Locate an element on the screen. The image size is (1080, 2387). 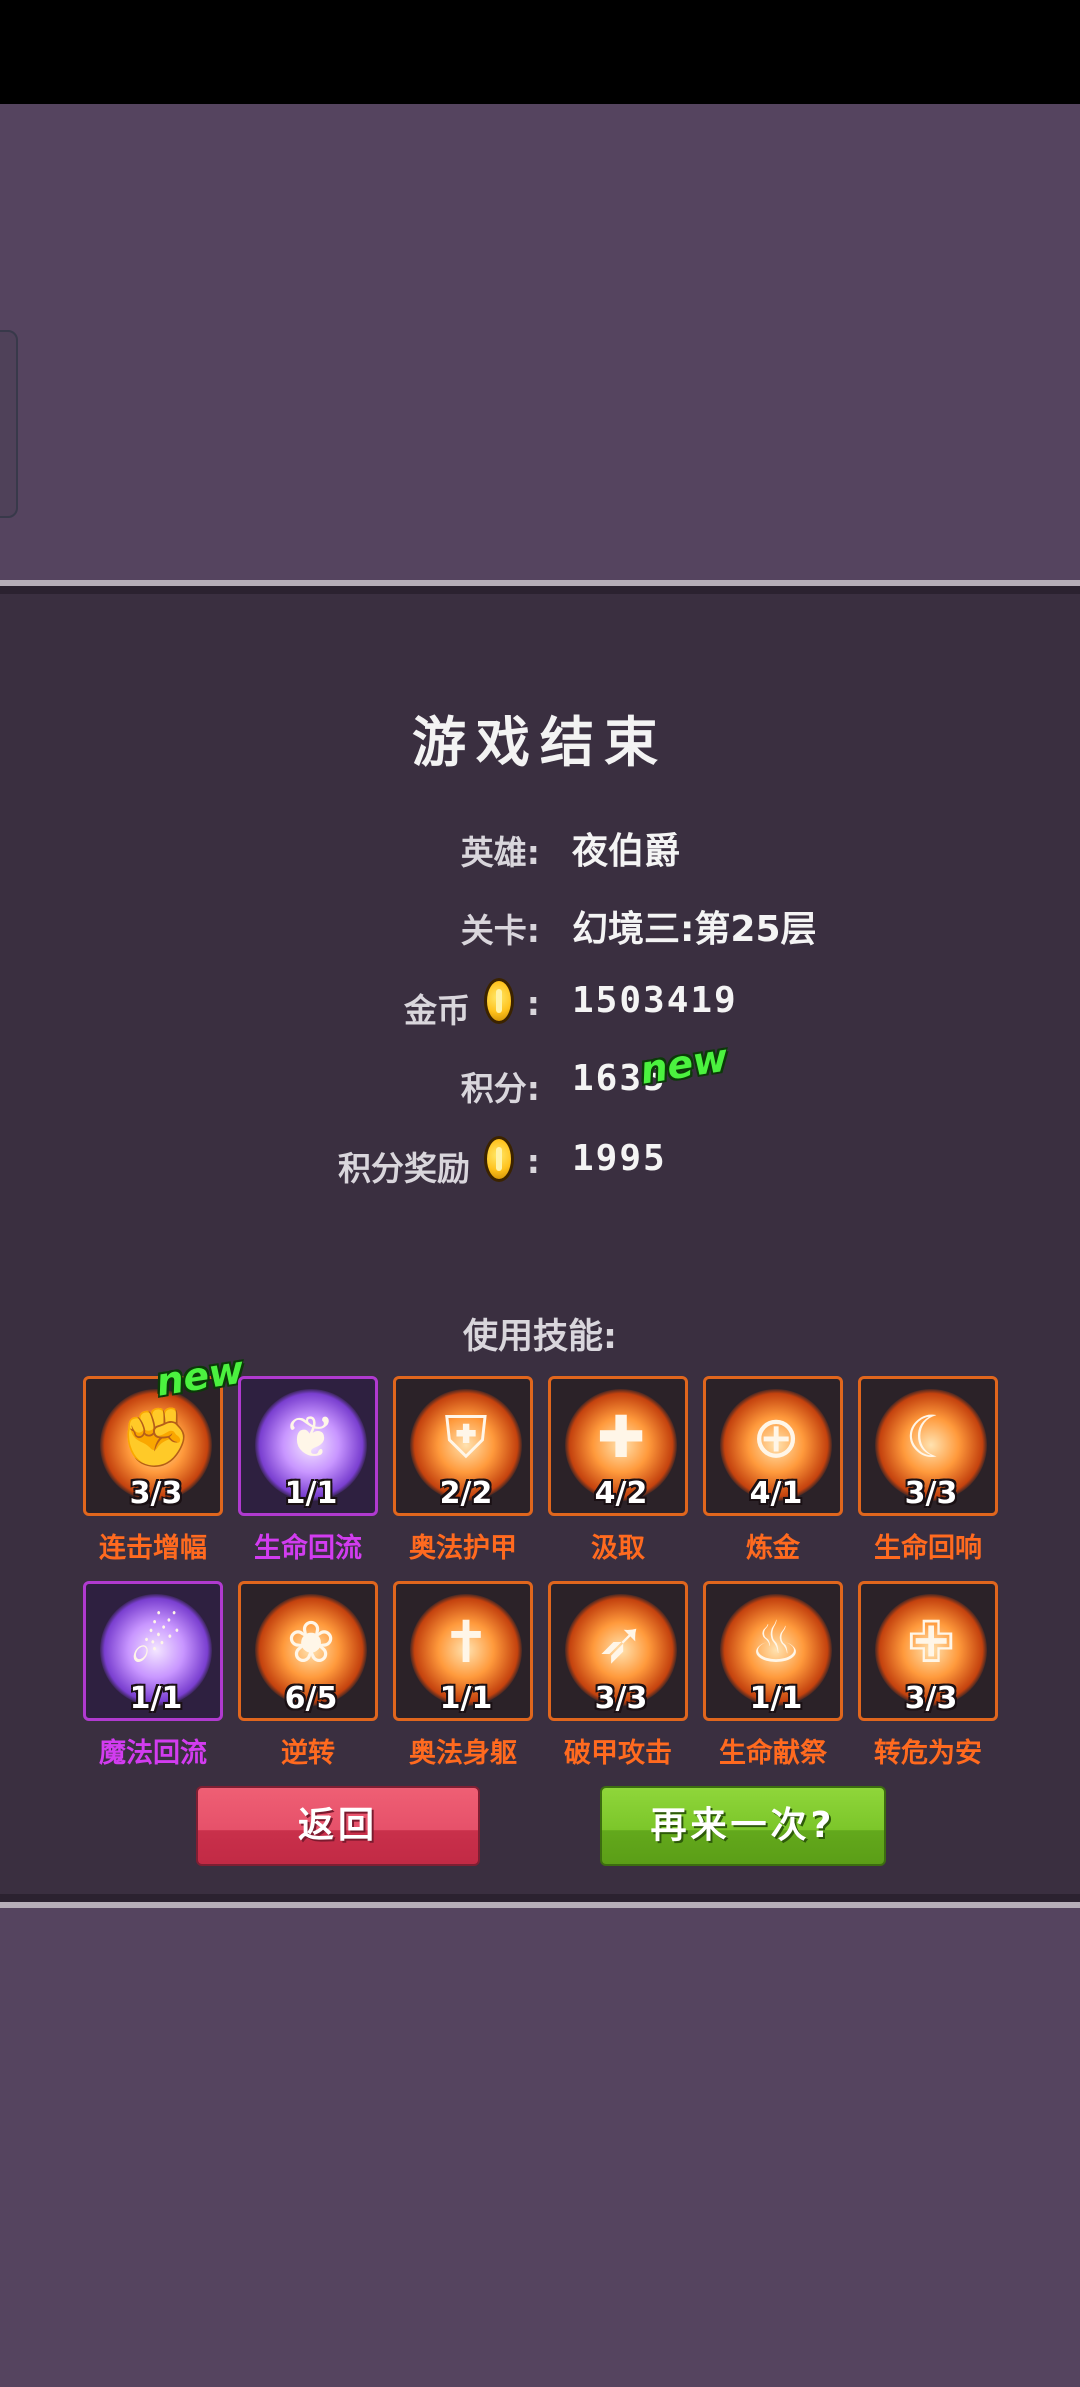
hero-label: 英雄: is located at coordinates (500, 852).